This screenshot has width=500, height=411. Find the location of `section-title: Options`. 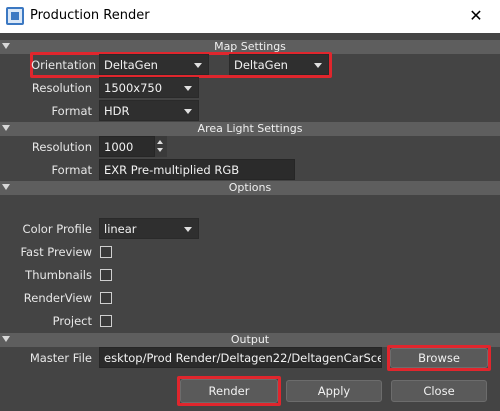

section-title: Options is located at coordinates (250, 187).